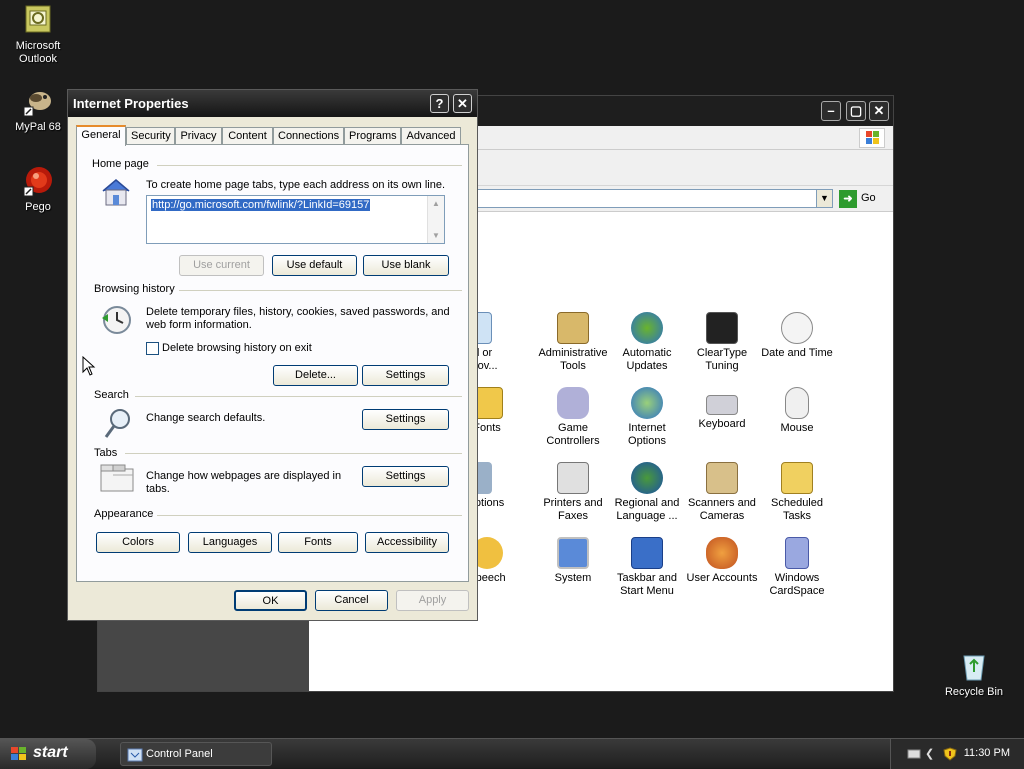 The height and width of the screenshot is (769, 1024). I want to click on cp-item: Printers and Faxes, so click(573, 492).